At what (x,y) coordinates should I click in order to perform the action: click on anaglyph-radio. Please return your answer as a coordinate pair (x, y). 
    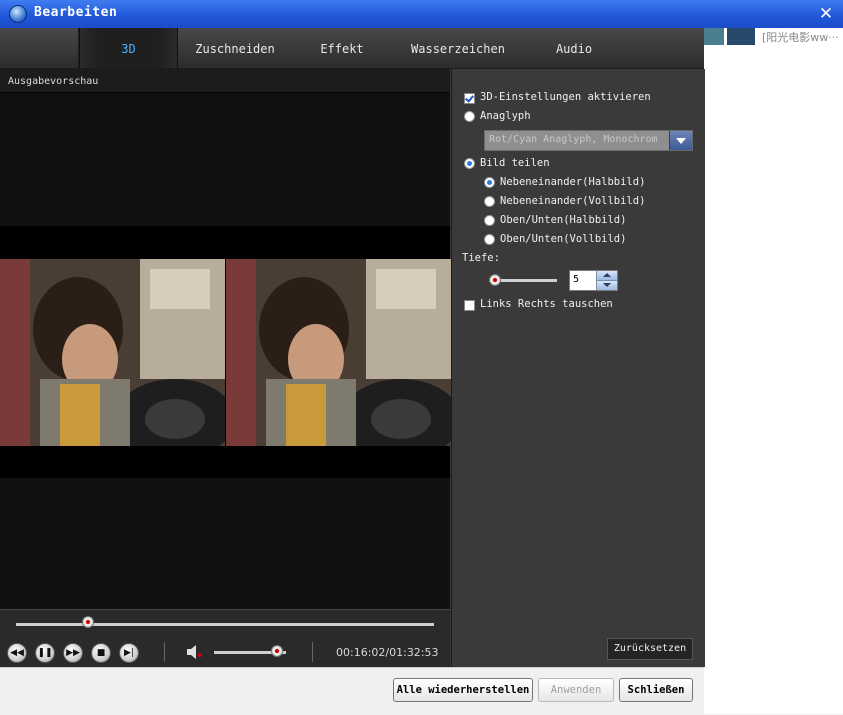
    Looking at the image, I should click on (469, 116).